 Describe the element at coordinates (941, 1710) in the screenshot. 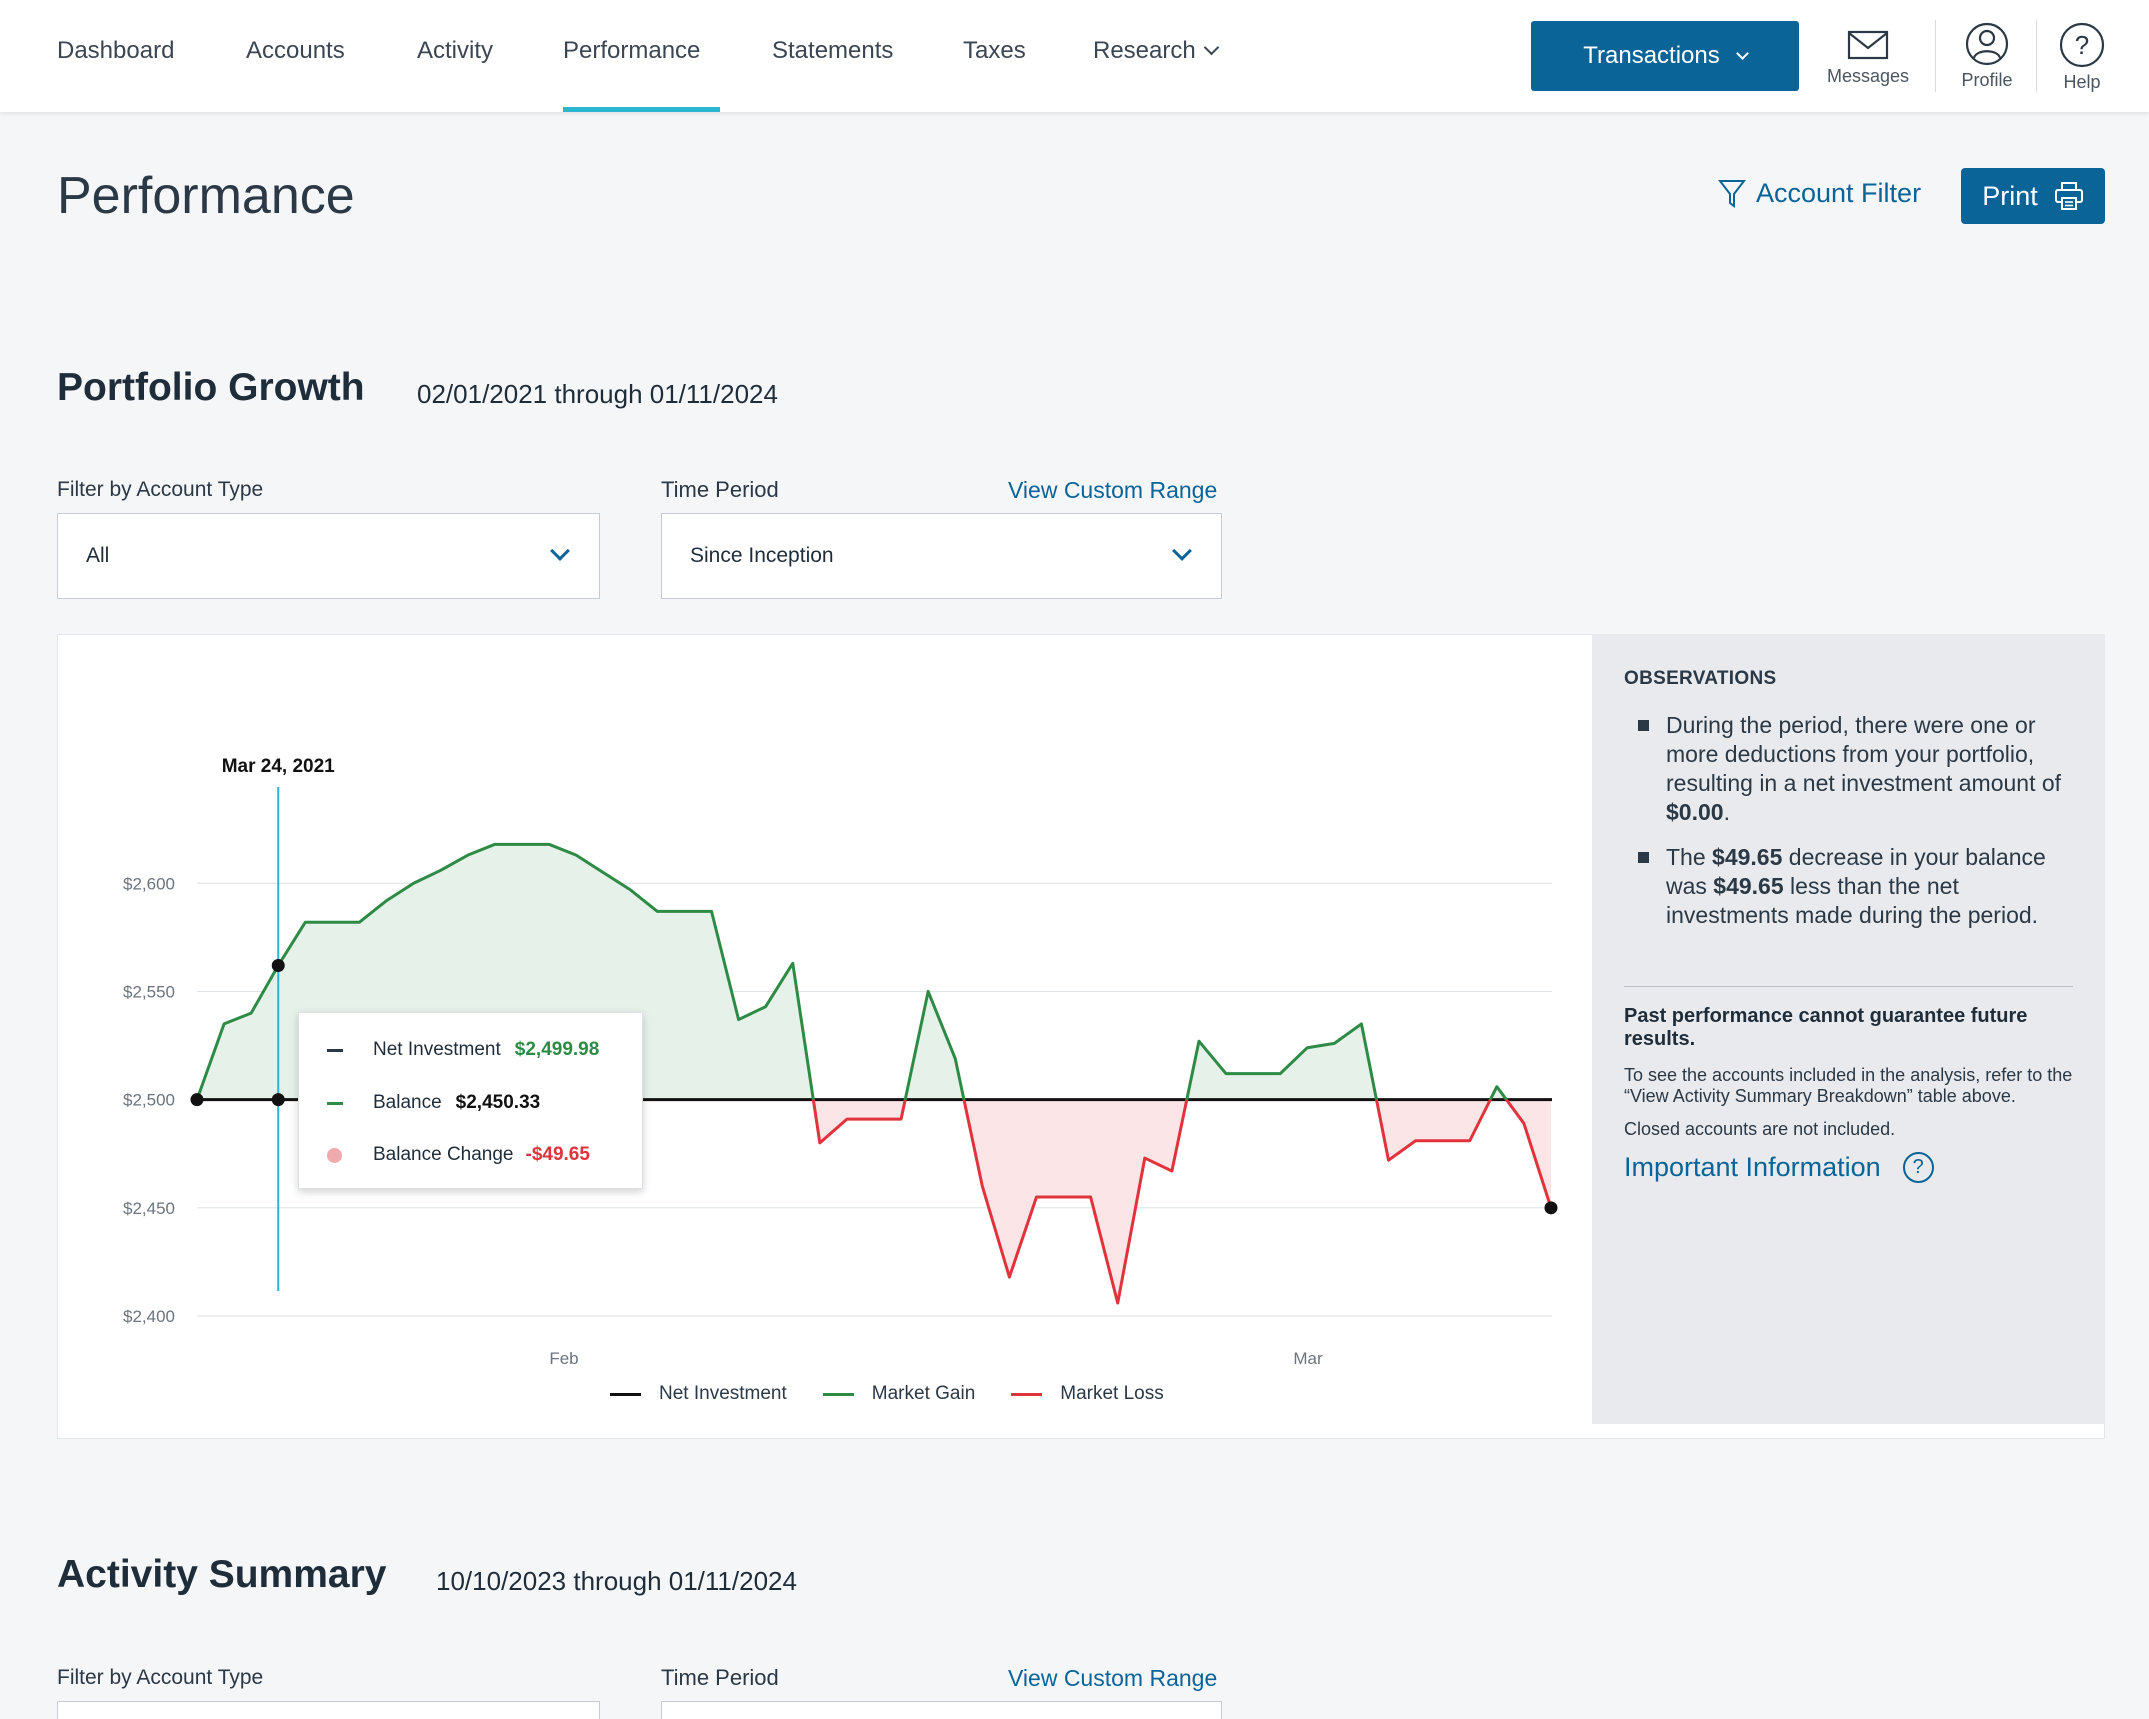

I see `time-period-select` at that location.